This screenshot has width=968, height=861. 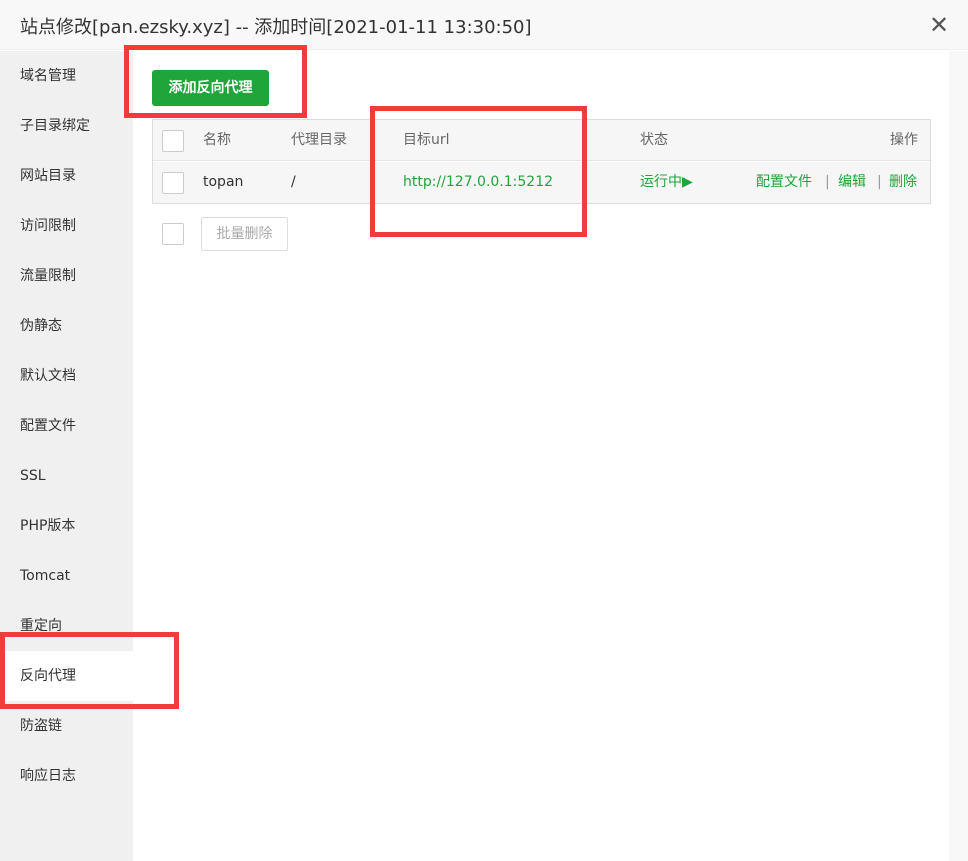 What do you see at coordinates (541, 140) in the screenshot?
I see `table-header: 名称 代理目录 目标url 状态 操作` at bounding box center [541, 140].